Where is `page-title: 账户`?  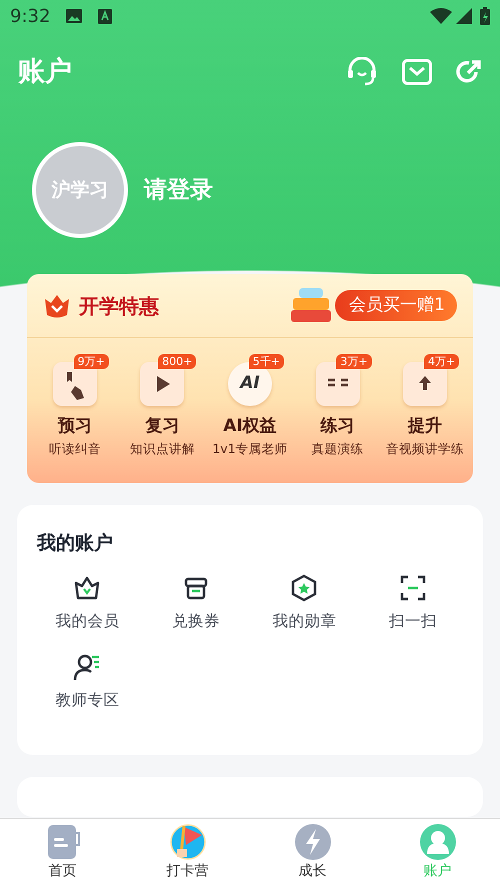
page-title: 账户 is located at coordinates (45, 71).